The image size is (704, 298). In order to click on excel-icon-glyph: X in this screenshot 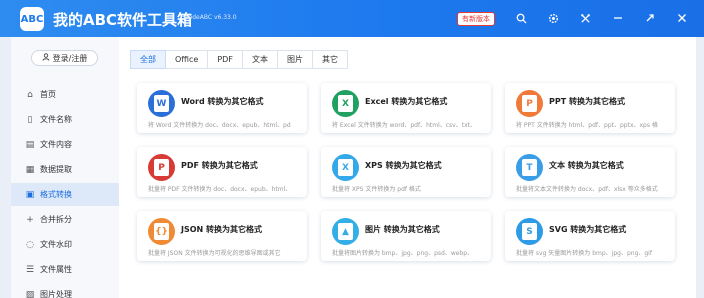, I will do `click(345, 103)`.